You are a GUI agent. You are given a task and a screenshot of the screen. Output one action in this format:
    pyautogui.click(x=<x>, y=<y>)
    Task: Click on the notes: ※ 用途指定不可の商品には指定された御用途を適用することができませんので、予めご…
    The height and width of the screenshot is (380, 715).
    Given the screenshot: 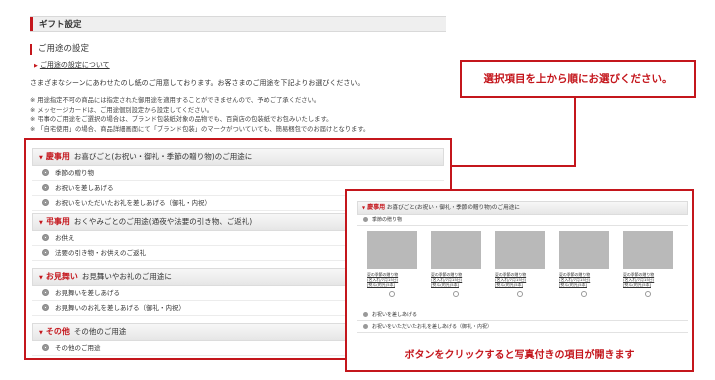 What is the action you would take?
    pyautogui.click(x=199, y=115)
    